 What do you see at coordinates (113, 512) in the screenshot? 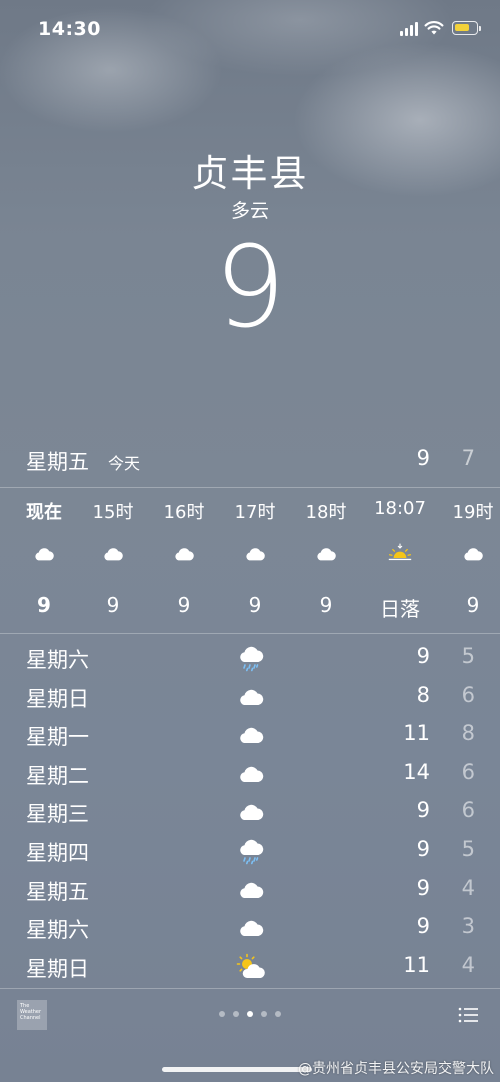
I see `hourly-time: 15时` at bounding box center [113, 512].